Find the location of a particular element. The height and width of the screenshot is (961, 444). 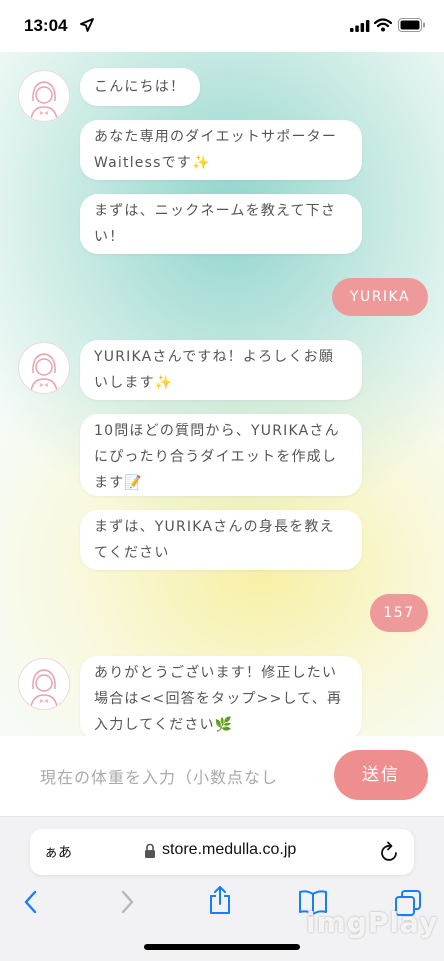

bot-message: こんにちは！ is located at coordinates (140, 87).